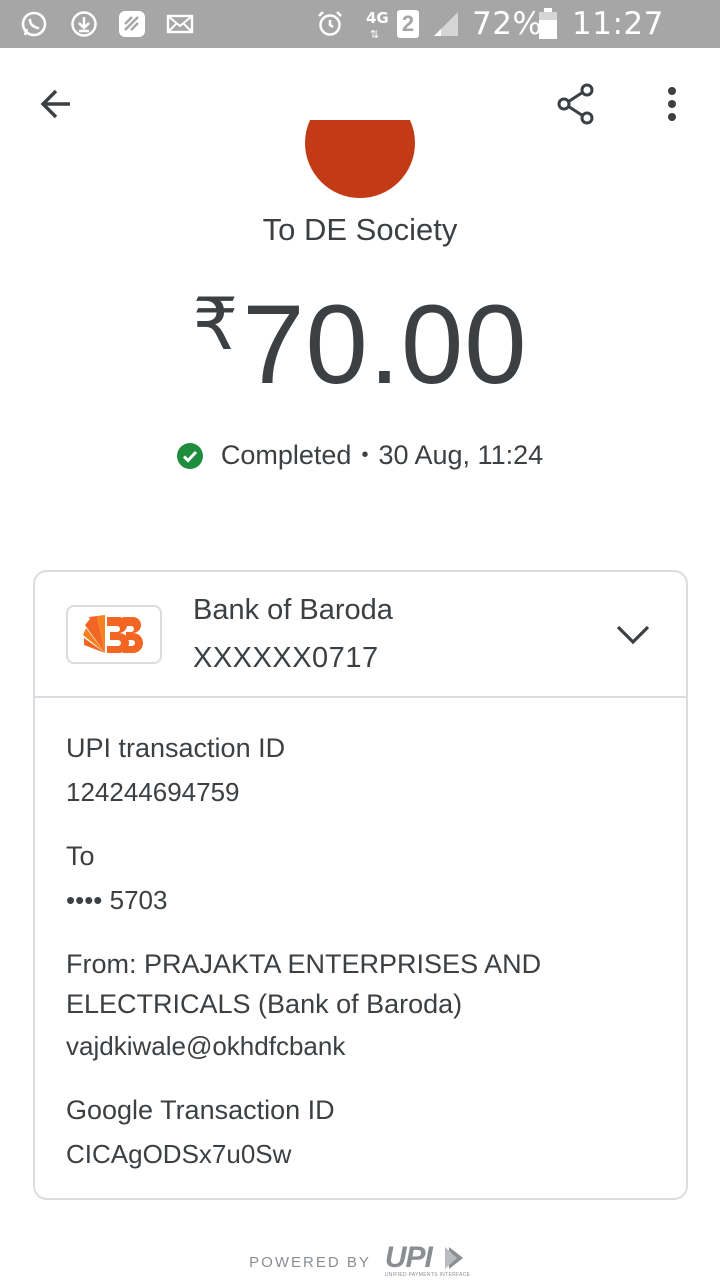  I want to click on more-vert-icon, so click(672, 104).